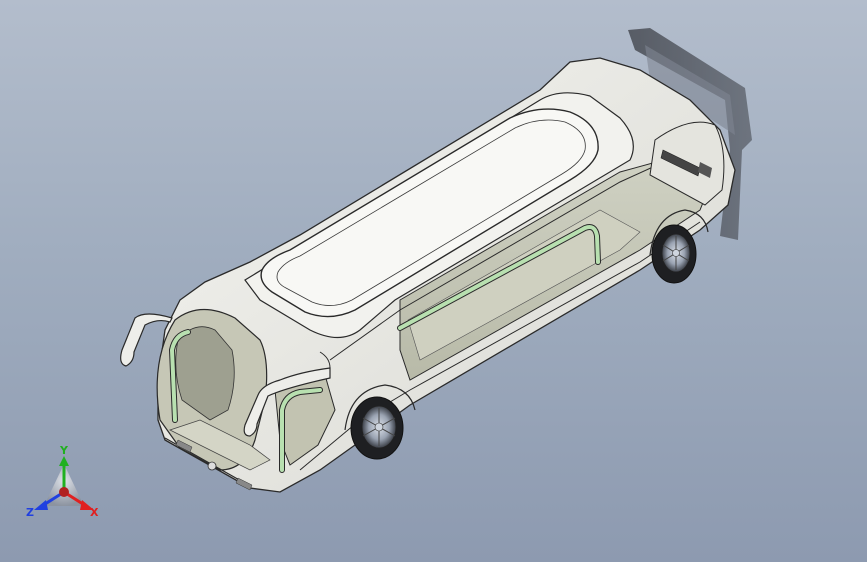 The image size is (867, 562). I want to click on y-axis-label: Y, so click(64, 450).